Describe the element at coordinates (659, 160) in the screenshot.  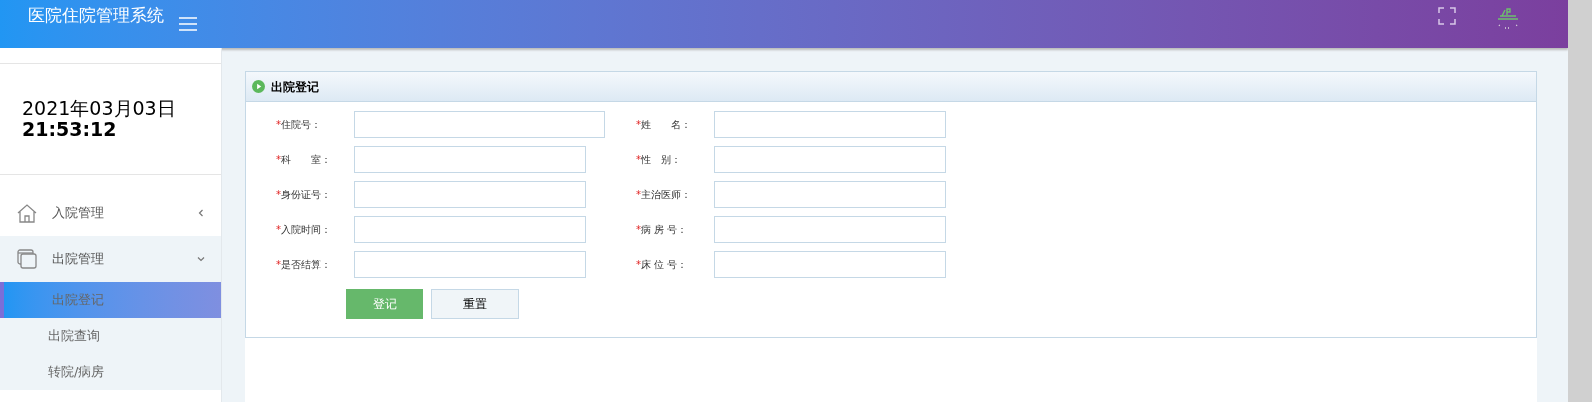
I see `field-label: *性 别：` at that location.